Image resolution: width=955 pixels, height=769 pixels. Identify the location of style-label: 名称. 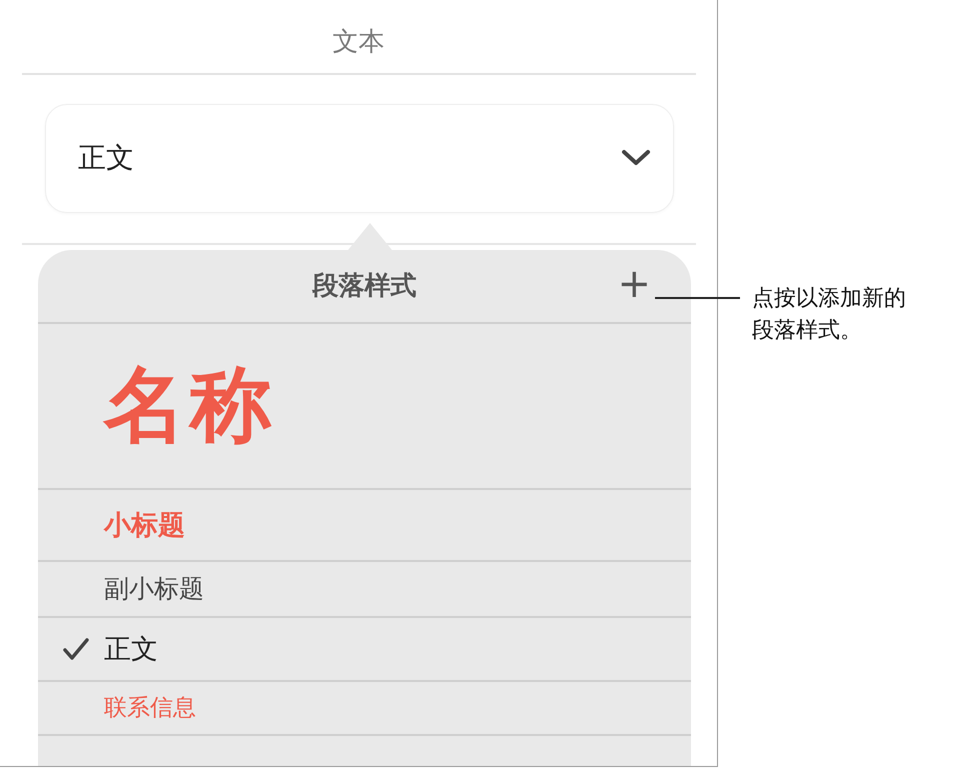
(190, 405).